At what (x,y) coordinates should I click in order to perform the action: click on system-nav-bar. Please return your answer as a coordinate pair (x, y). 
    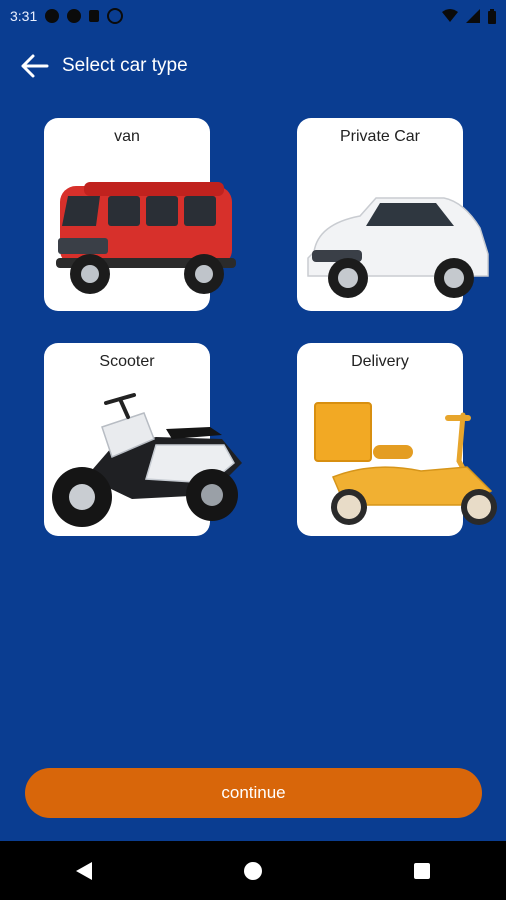
    Looking at the image, I should click on (253, 870).